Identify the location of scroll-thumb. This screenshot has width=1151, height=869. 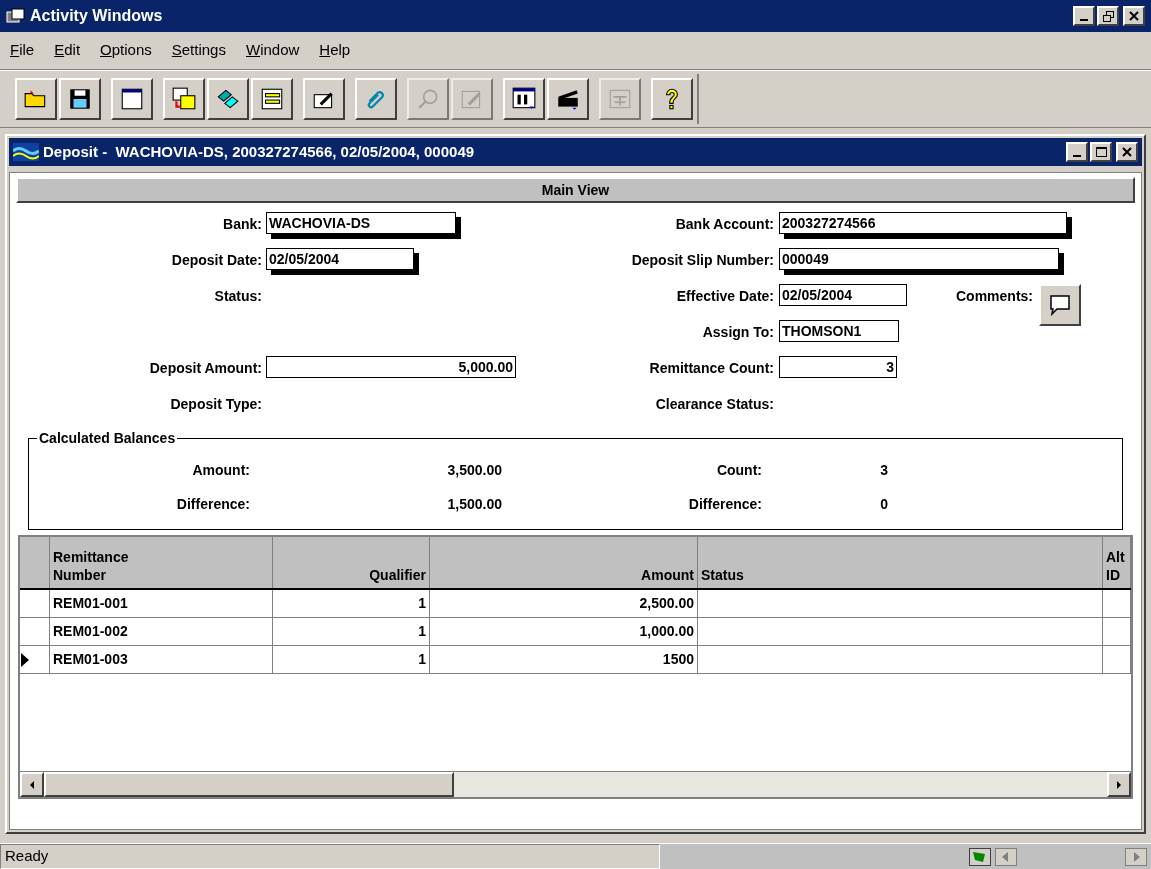
(249, 784).